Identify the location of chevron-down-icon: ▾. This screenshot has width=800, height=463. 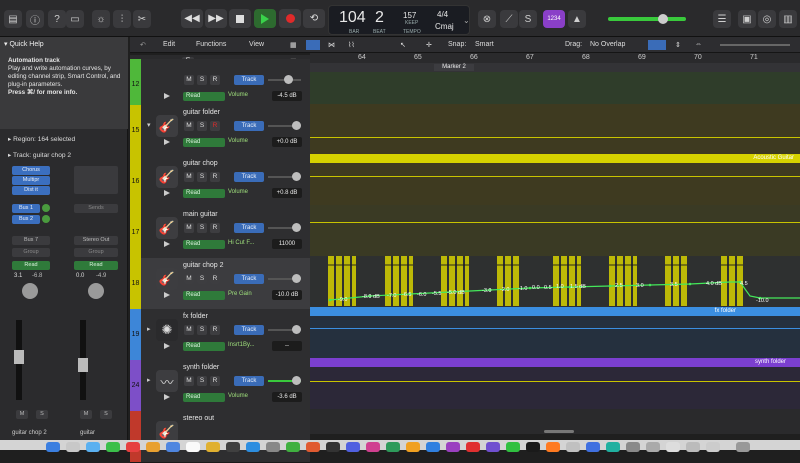
(149, 125).